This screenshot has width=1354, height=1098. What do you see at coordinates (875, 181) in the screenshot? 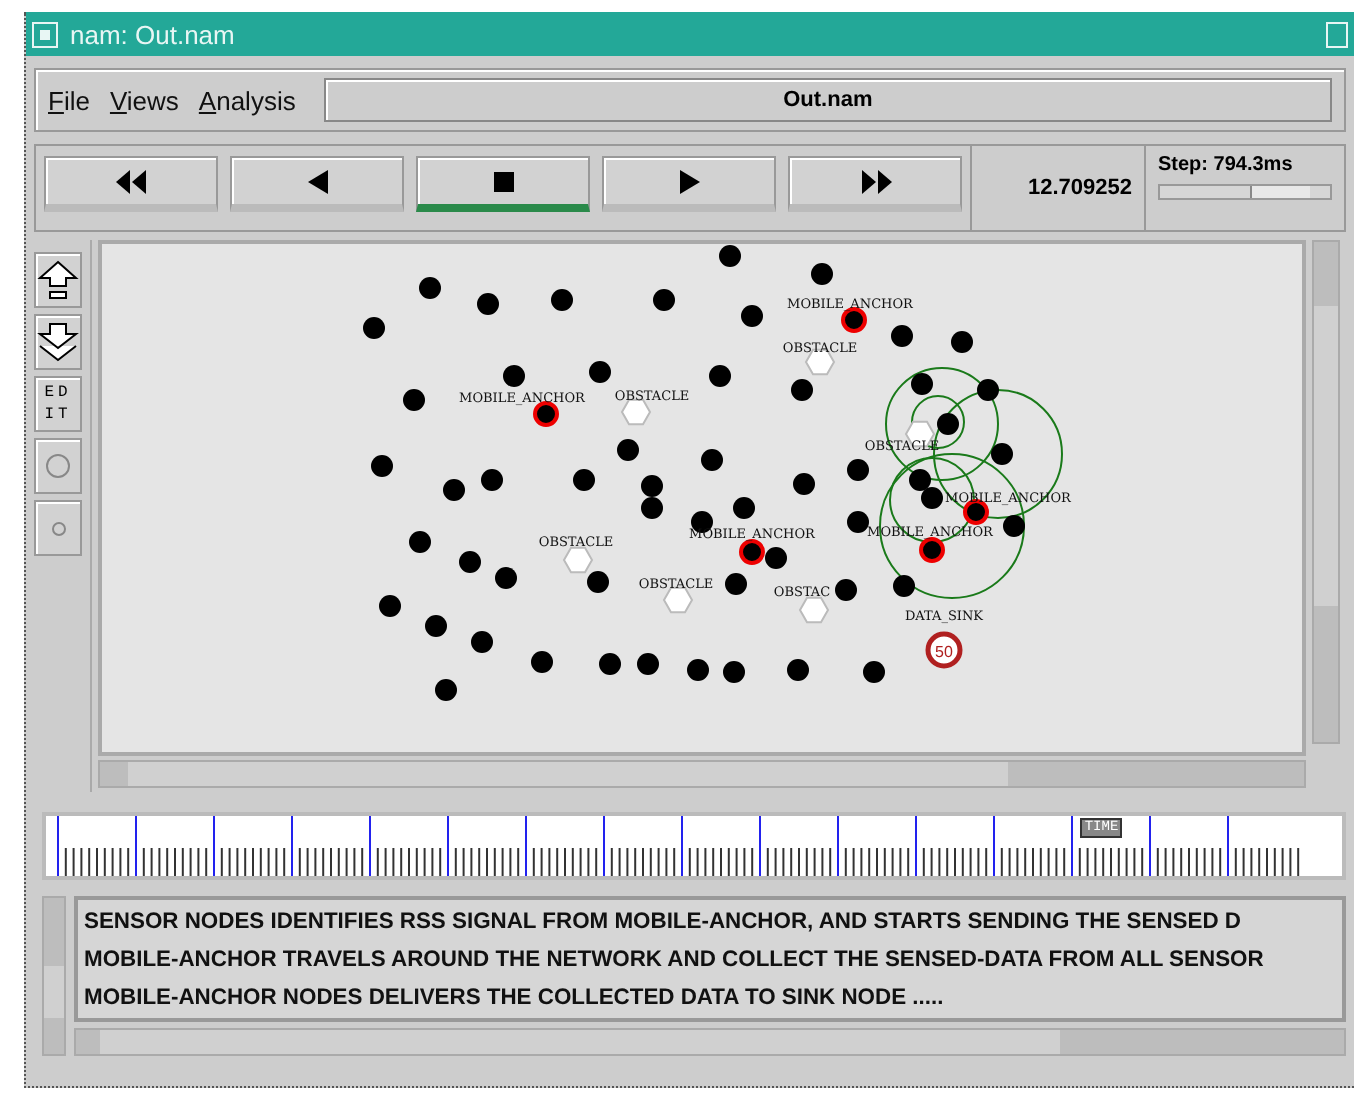
I see `forward-icon` at bounding box center [875, 181].